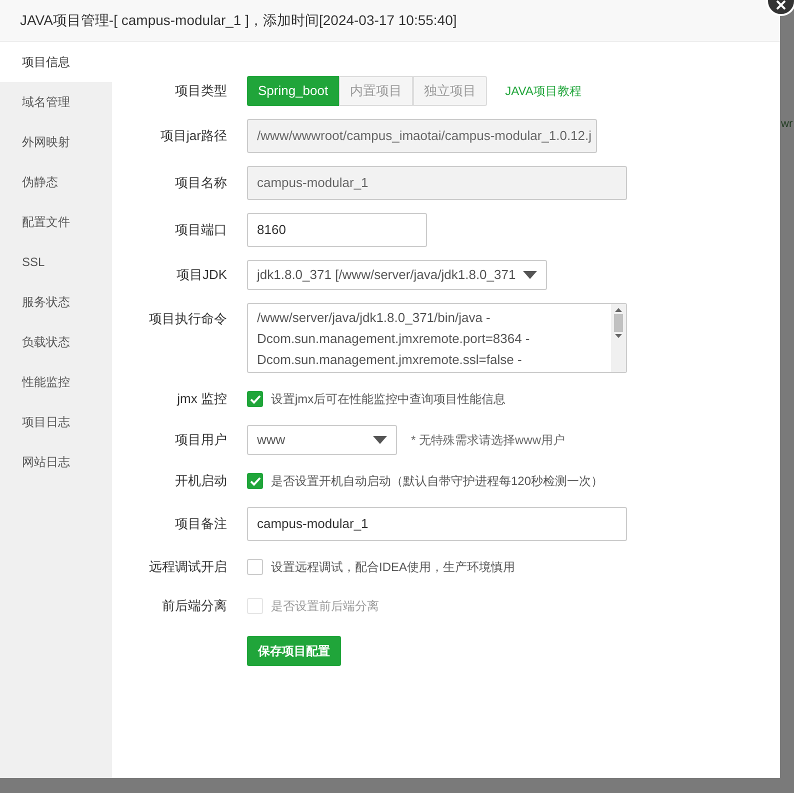  Describe the element at coordinates (325, 606) in the screenshot. I see `checkbox-label: 是否设置前后端分离` at that location.